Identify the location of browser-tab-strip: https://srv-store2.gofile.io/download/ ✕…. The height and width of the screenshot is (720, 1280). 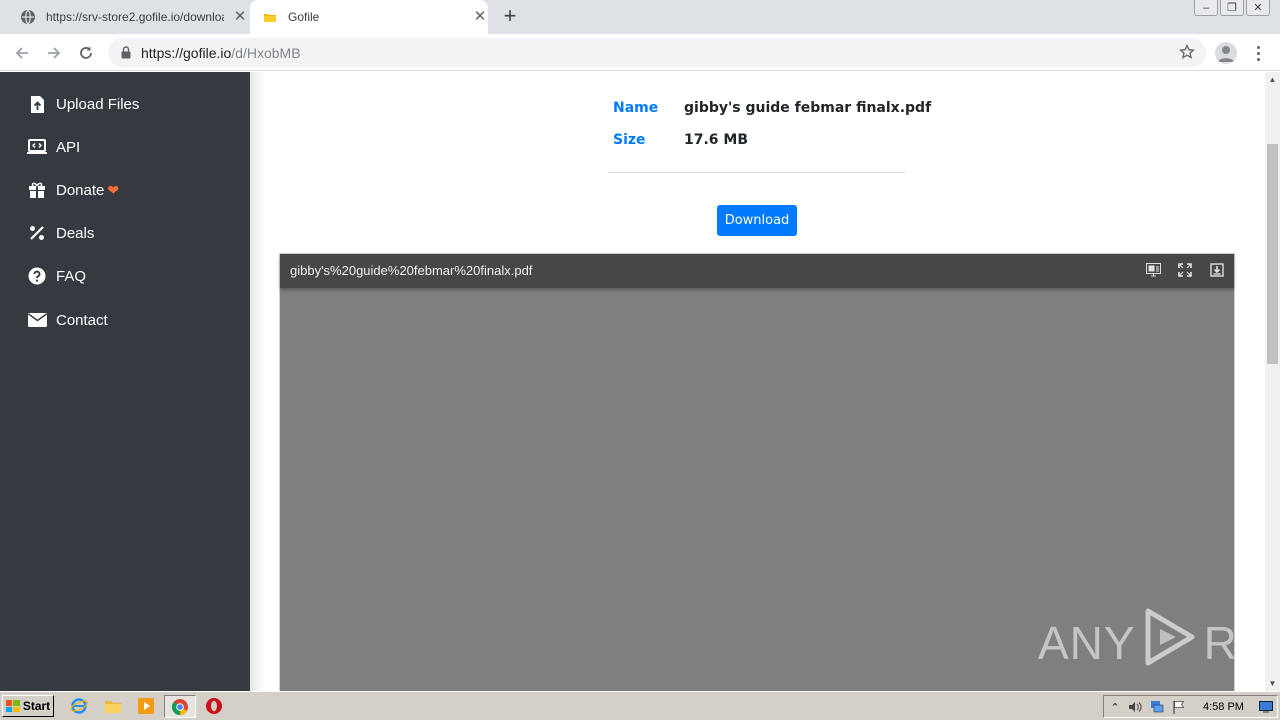
(640, 17).